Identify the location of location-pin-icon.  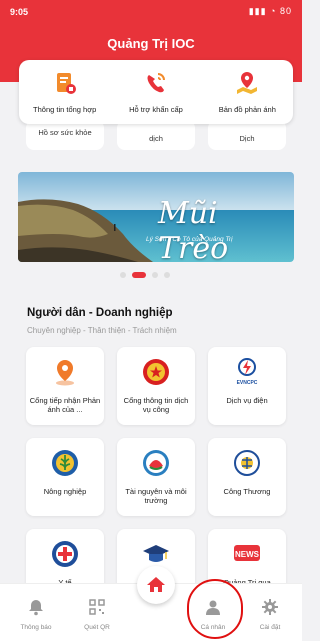
(65, 373).